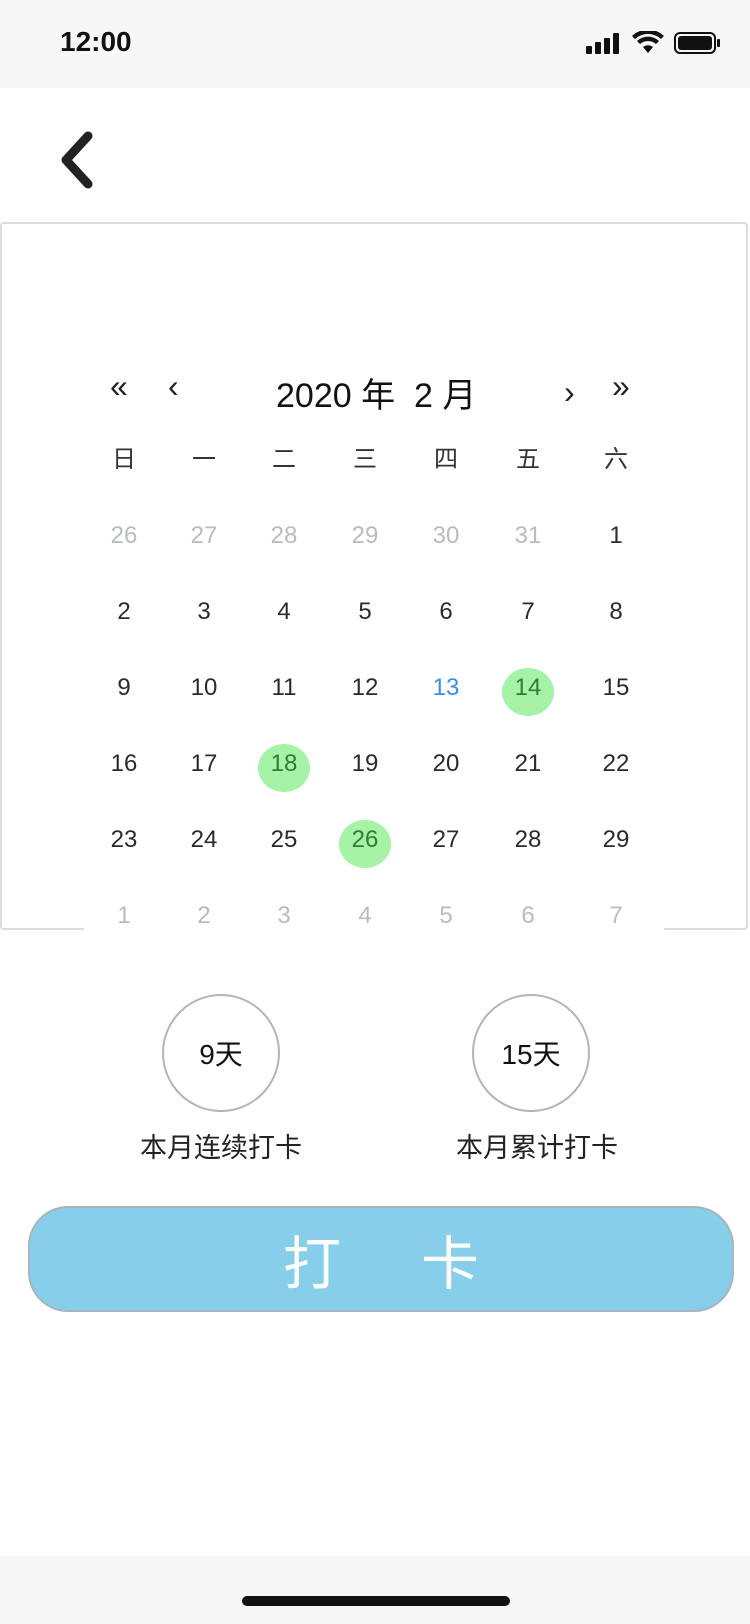 The width and height of the screenshot is (750, 1624). I want to click on calendar-day: 6, so click(446, 612).